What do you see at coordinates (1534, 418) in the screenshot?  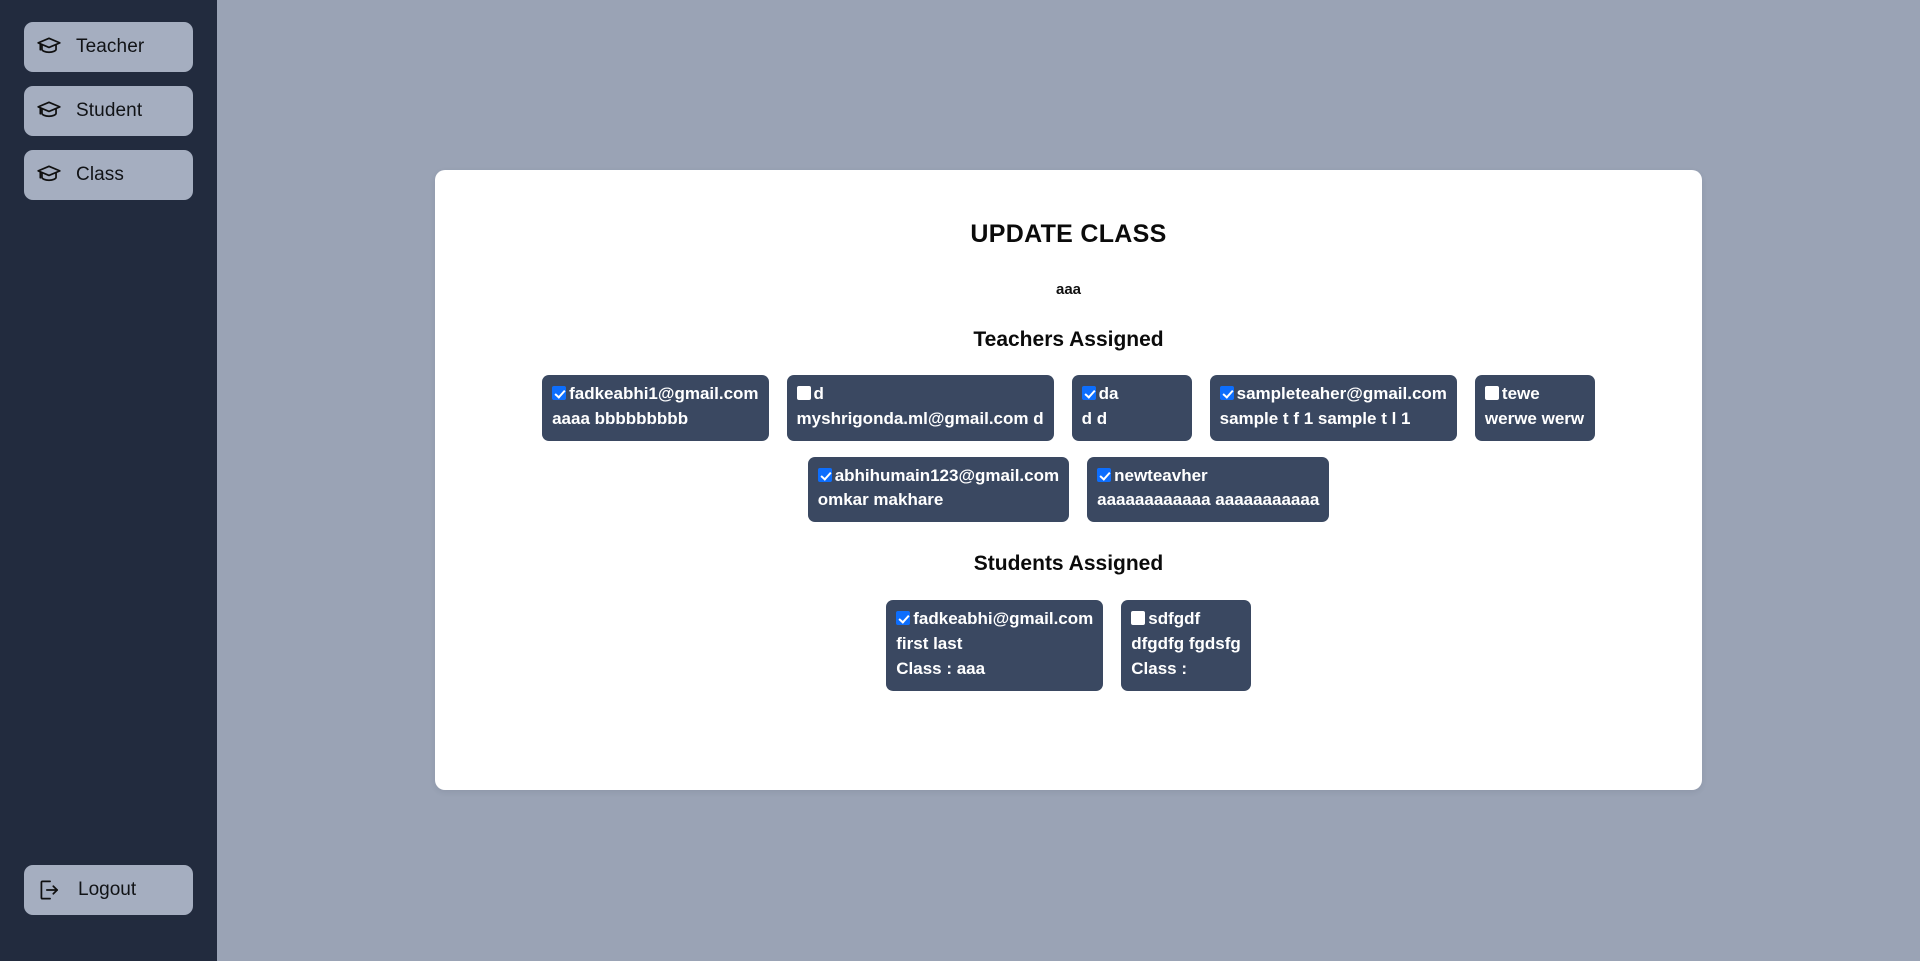 I see `teacher-name: werwe werw` at bounding box center [1534, 418].